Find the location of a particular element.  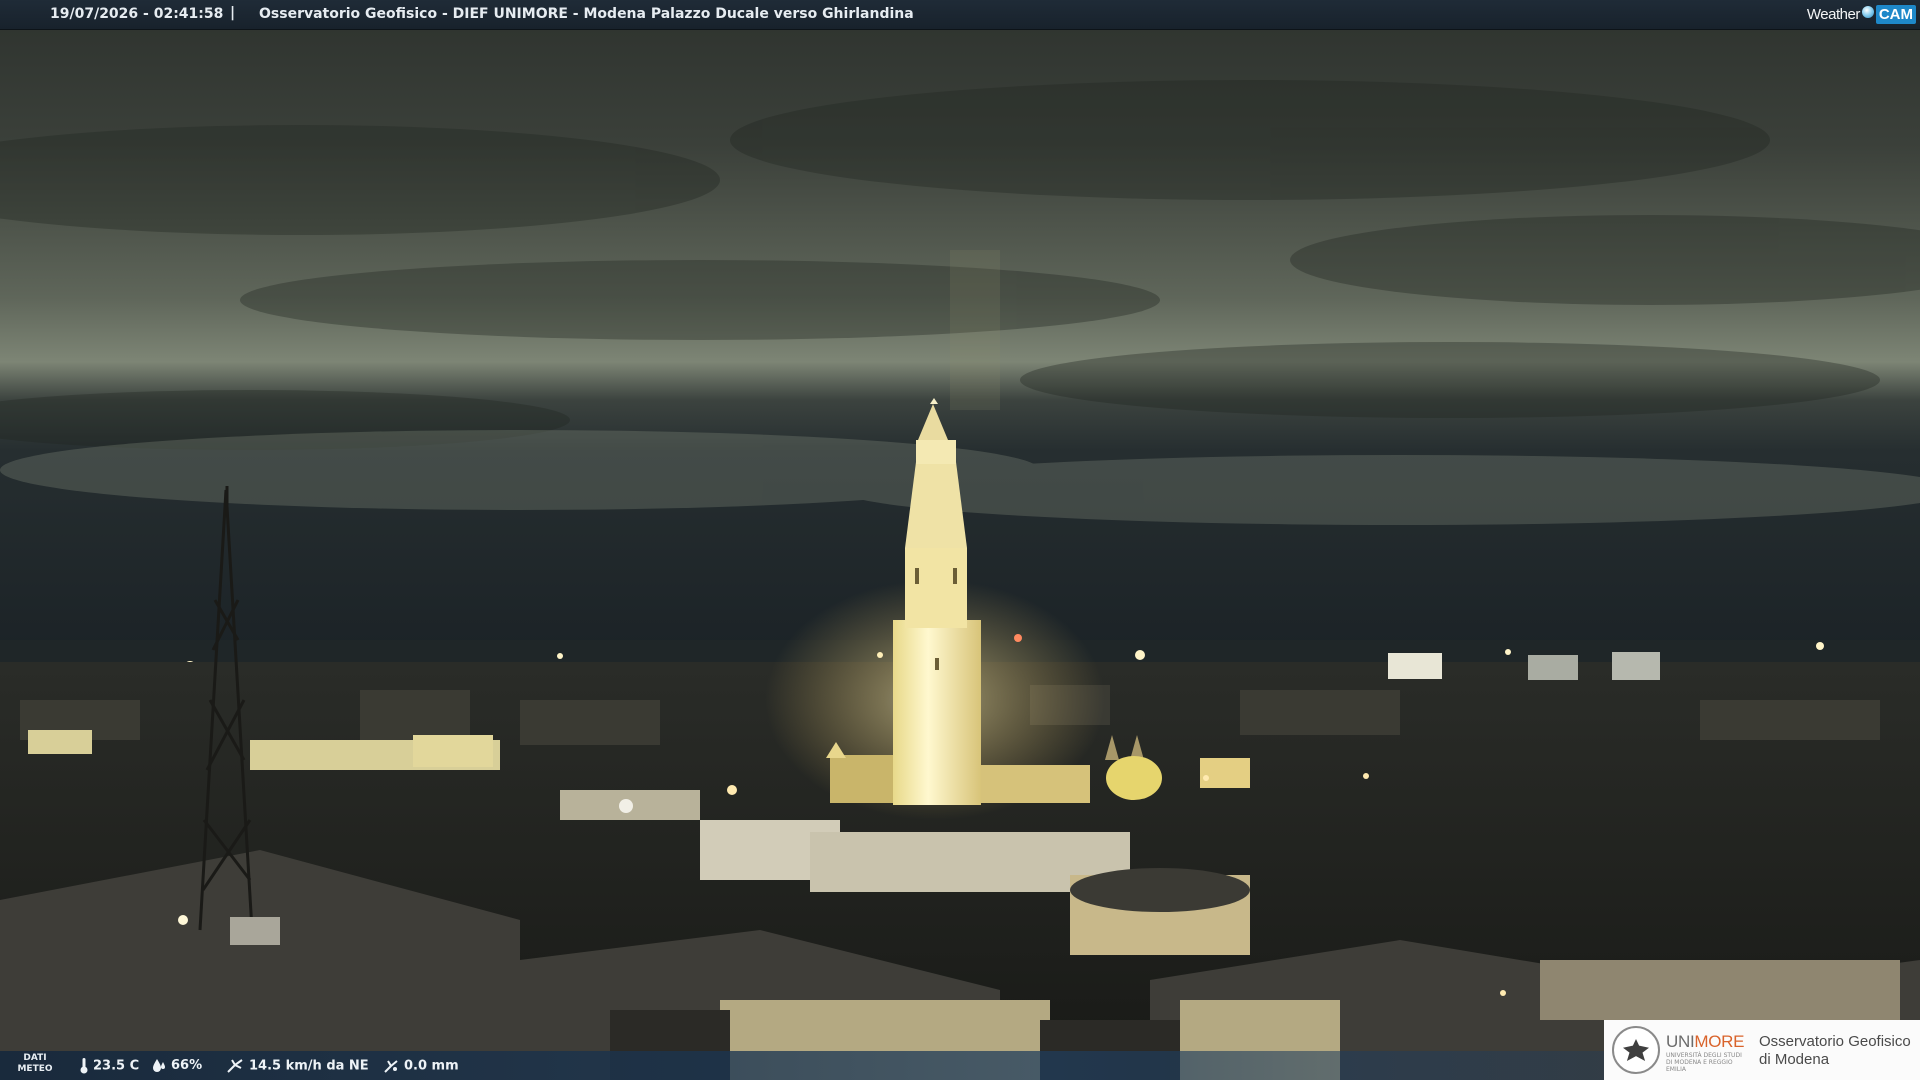

temperature-reading: 23.5 C is located at coordinates (109, 1066).